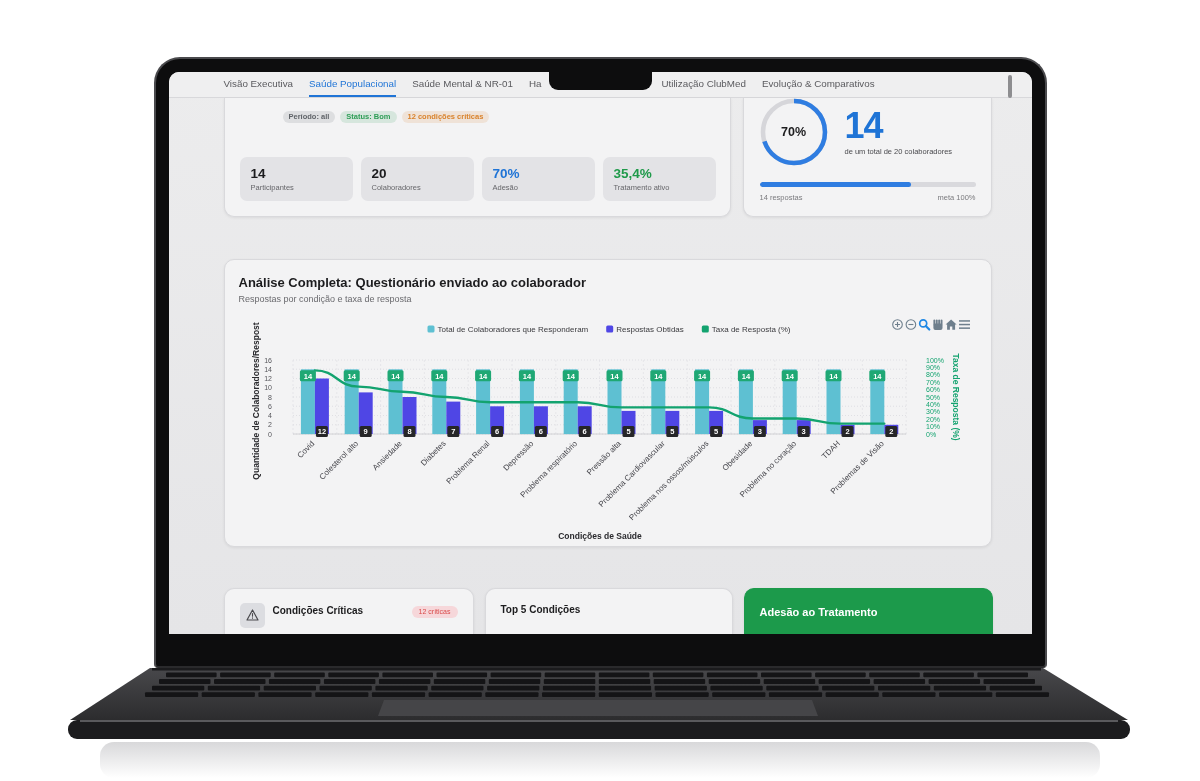 Image resolution: width=1200 pixels, height=781 pixels. Describe the element at coordinates (535, 84) in the screenshot. I see `nav-tab: Ha` at that location.